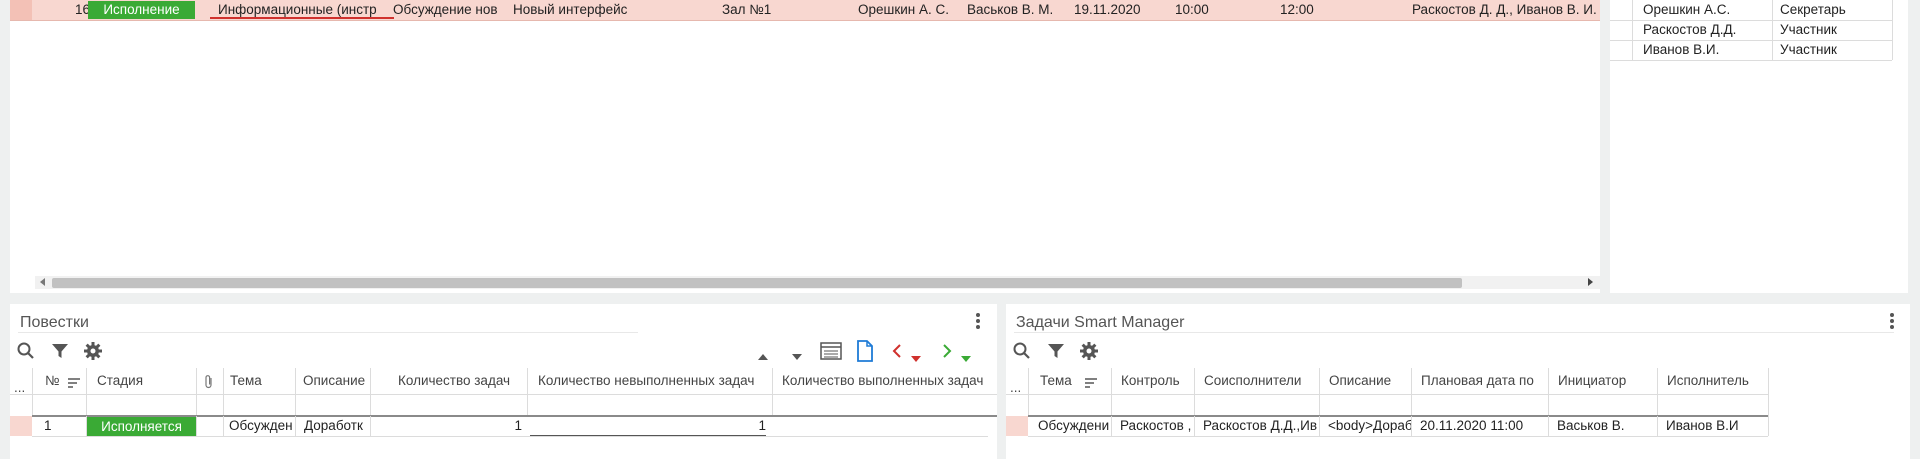  Describe the element at coordinates (141, 10) in the screenshot. I see `status-badge: Исполнение` at that location.